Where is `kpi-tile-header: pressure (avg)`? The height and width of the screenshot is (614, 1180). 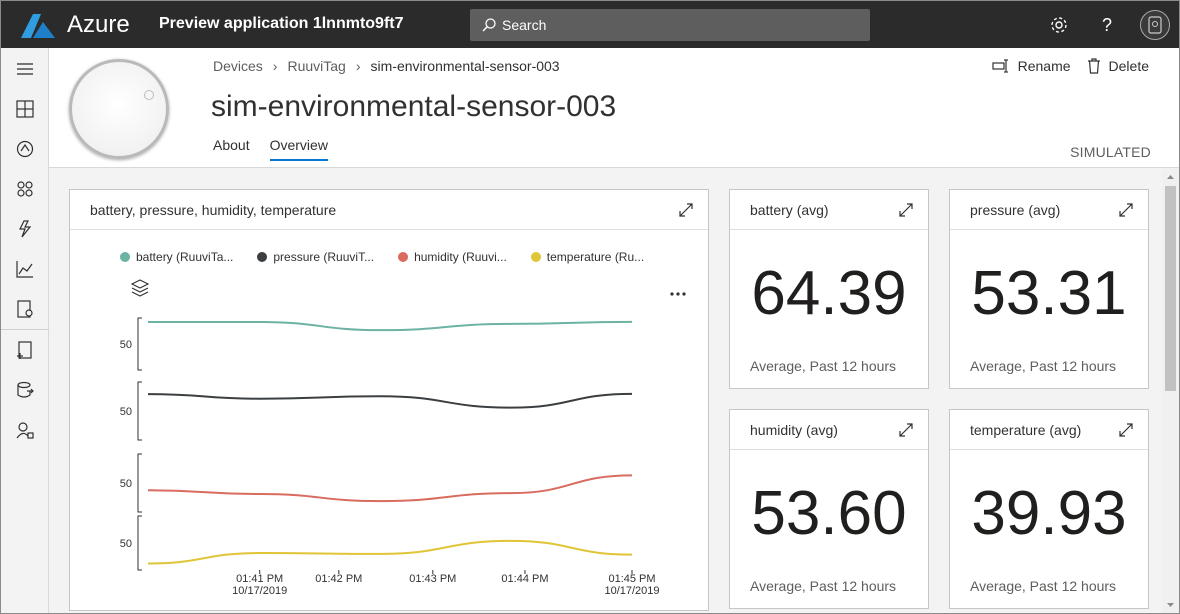 kpi-tile-header: pressure (avg) is located at coordinates (1049, 210).